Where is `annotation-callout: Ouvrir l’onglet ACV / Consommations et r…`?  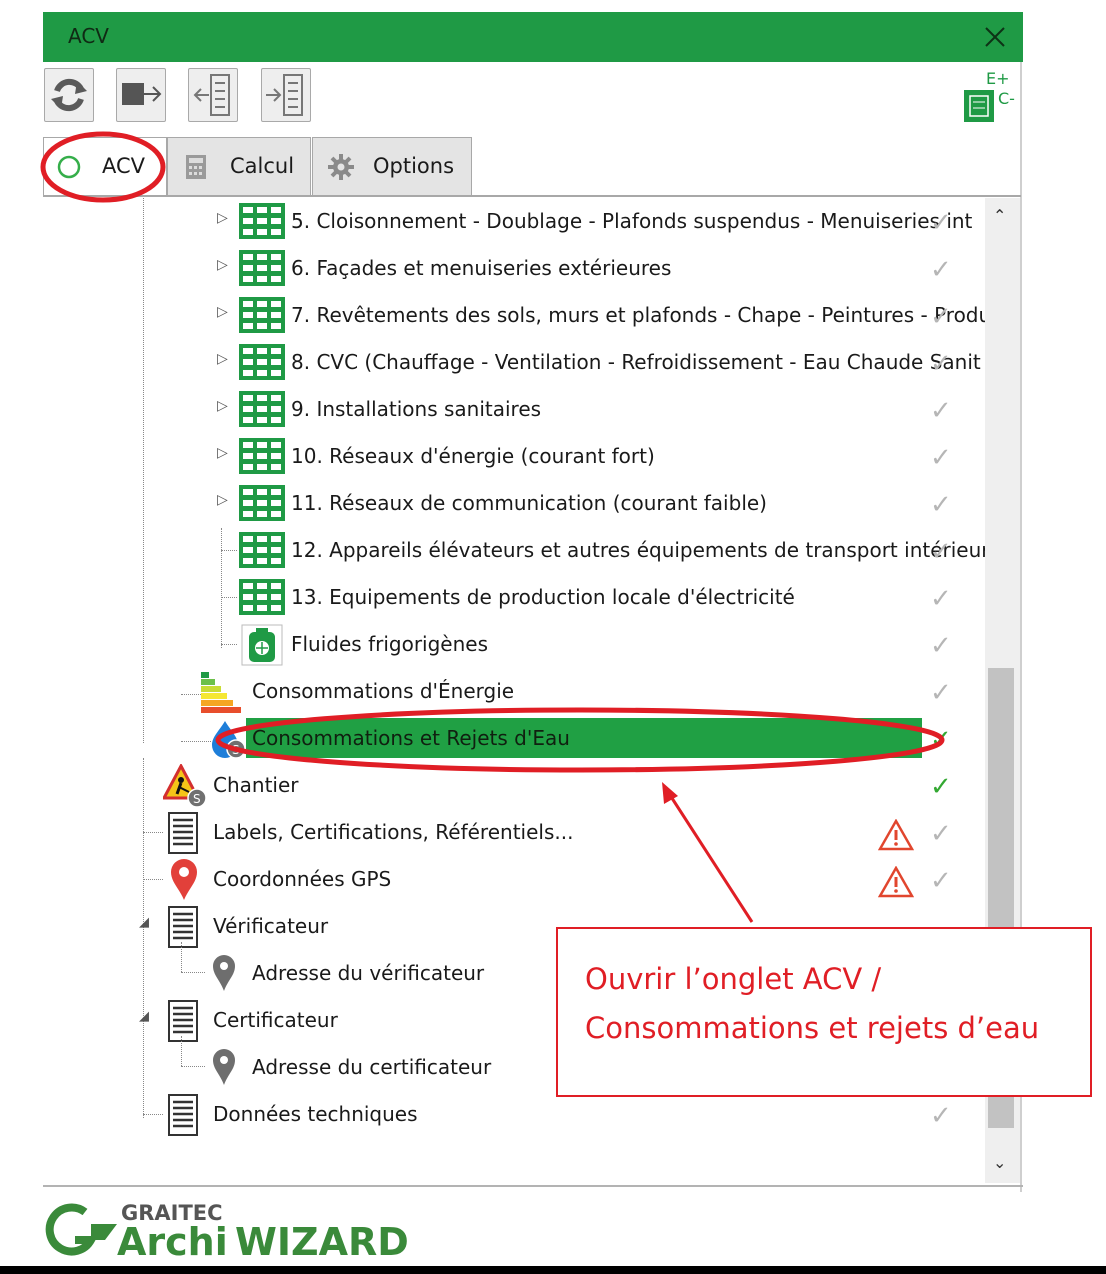 annotation-callout: Ouvrir l’onglet ACV / Consommations et r… is located at coordinates (824, 1012).